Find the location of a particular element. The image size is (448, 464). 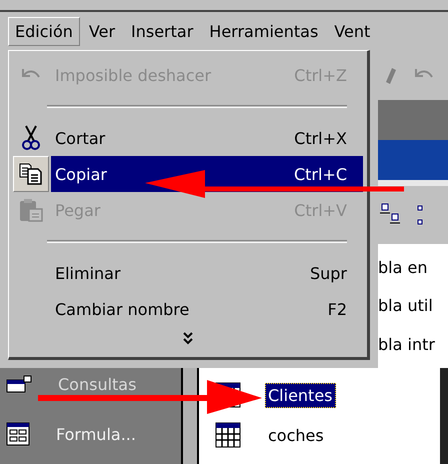

menu-item-label: Eliminar is located at coordinates (88, 273).